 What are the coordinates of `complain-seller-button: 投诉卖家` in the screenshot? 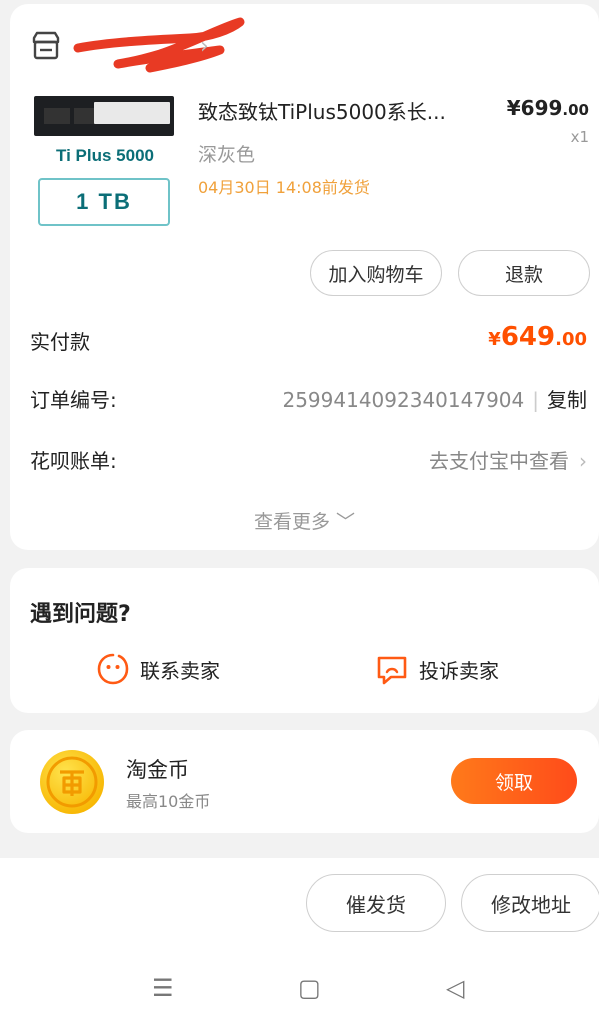 It's located at (437, 669).